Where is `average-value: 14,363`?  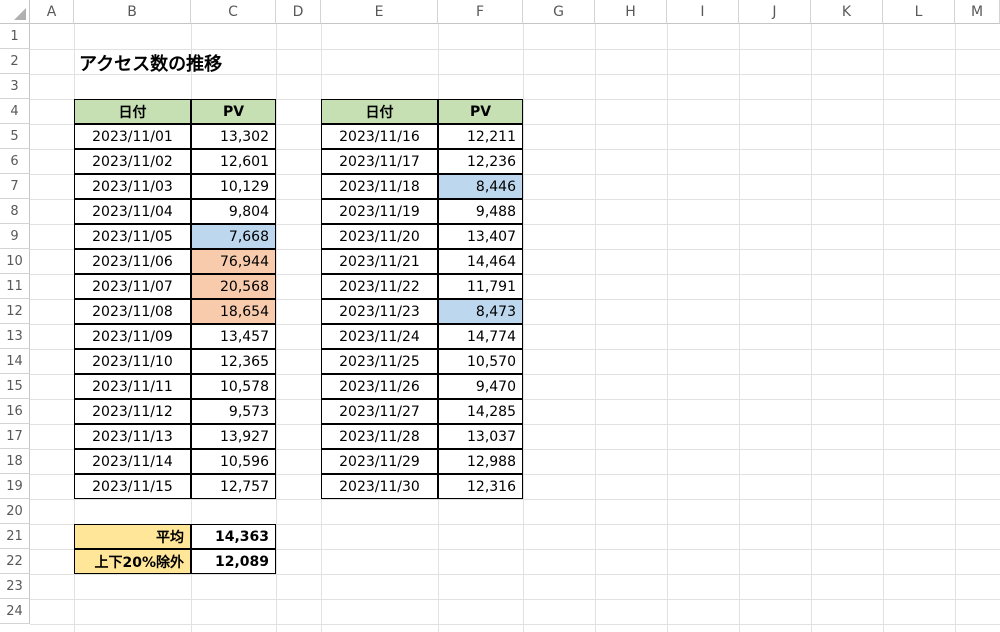
average-value: 14,363 is located at coordinates (233, 536).